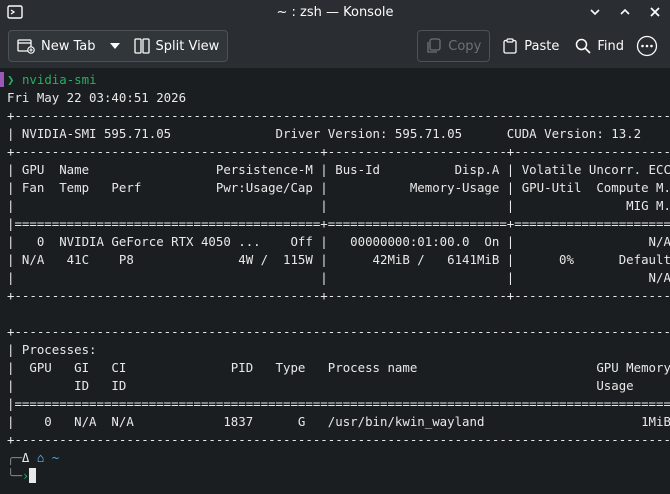 This screenshot has width=670, height=494. Describe the element at coordinates (338, 476) in the screenshot. I see `prompt-line-2: ╰─›` at that location.